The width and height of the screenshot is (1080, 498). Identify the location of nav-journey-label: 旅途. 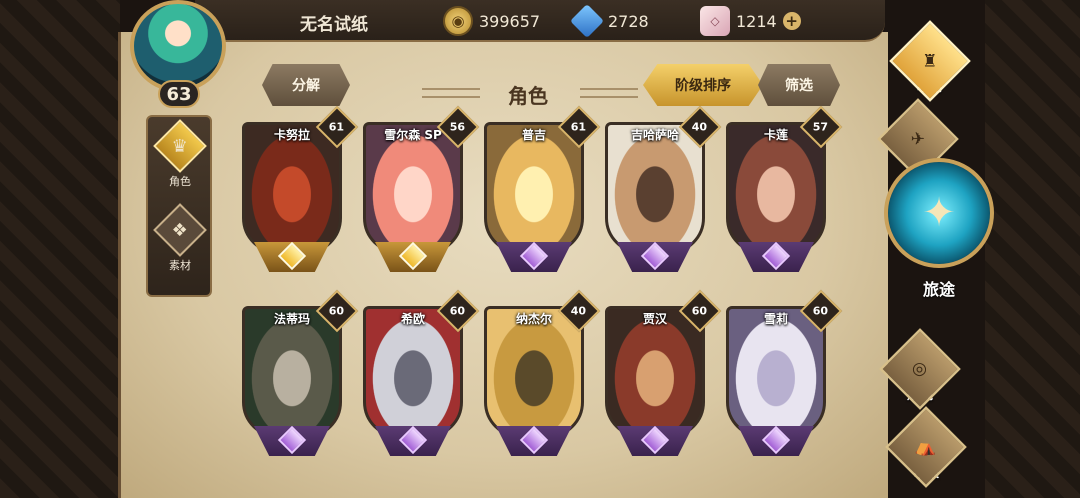
(938, 289).